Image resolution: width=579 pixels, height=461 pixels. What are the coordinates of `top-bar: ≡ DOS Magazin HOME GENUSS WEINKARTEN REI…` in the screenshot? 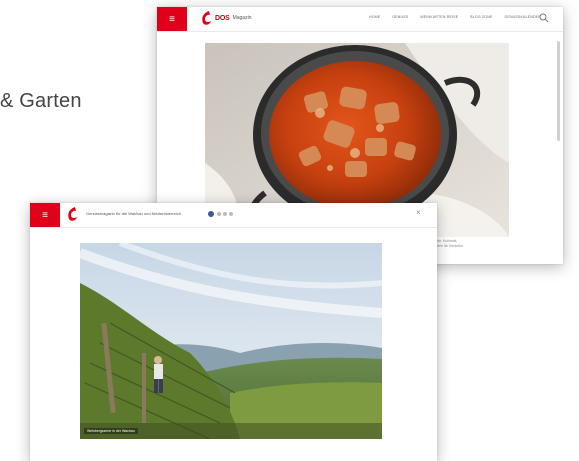 It's located at (360, 19).